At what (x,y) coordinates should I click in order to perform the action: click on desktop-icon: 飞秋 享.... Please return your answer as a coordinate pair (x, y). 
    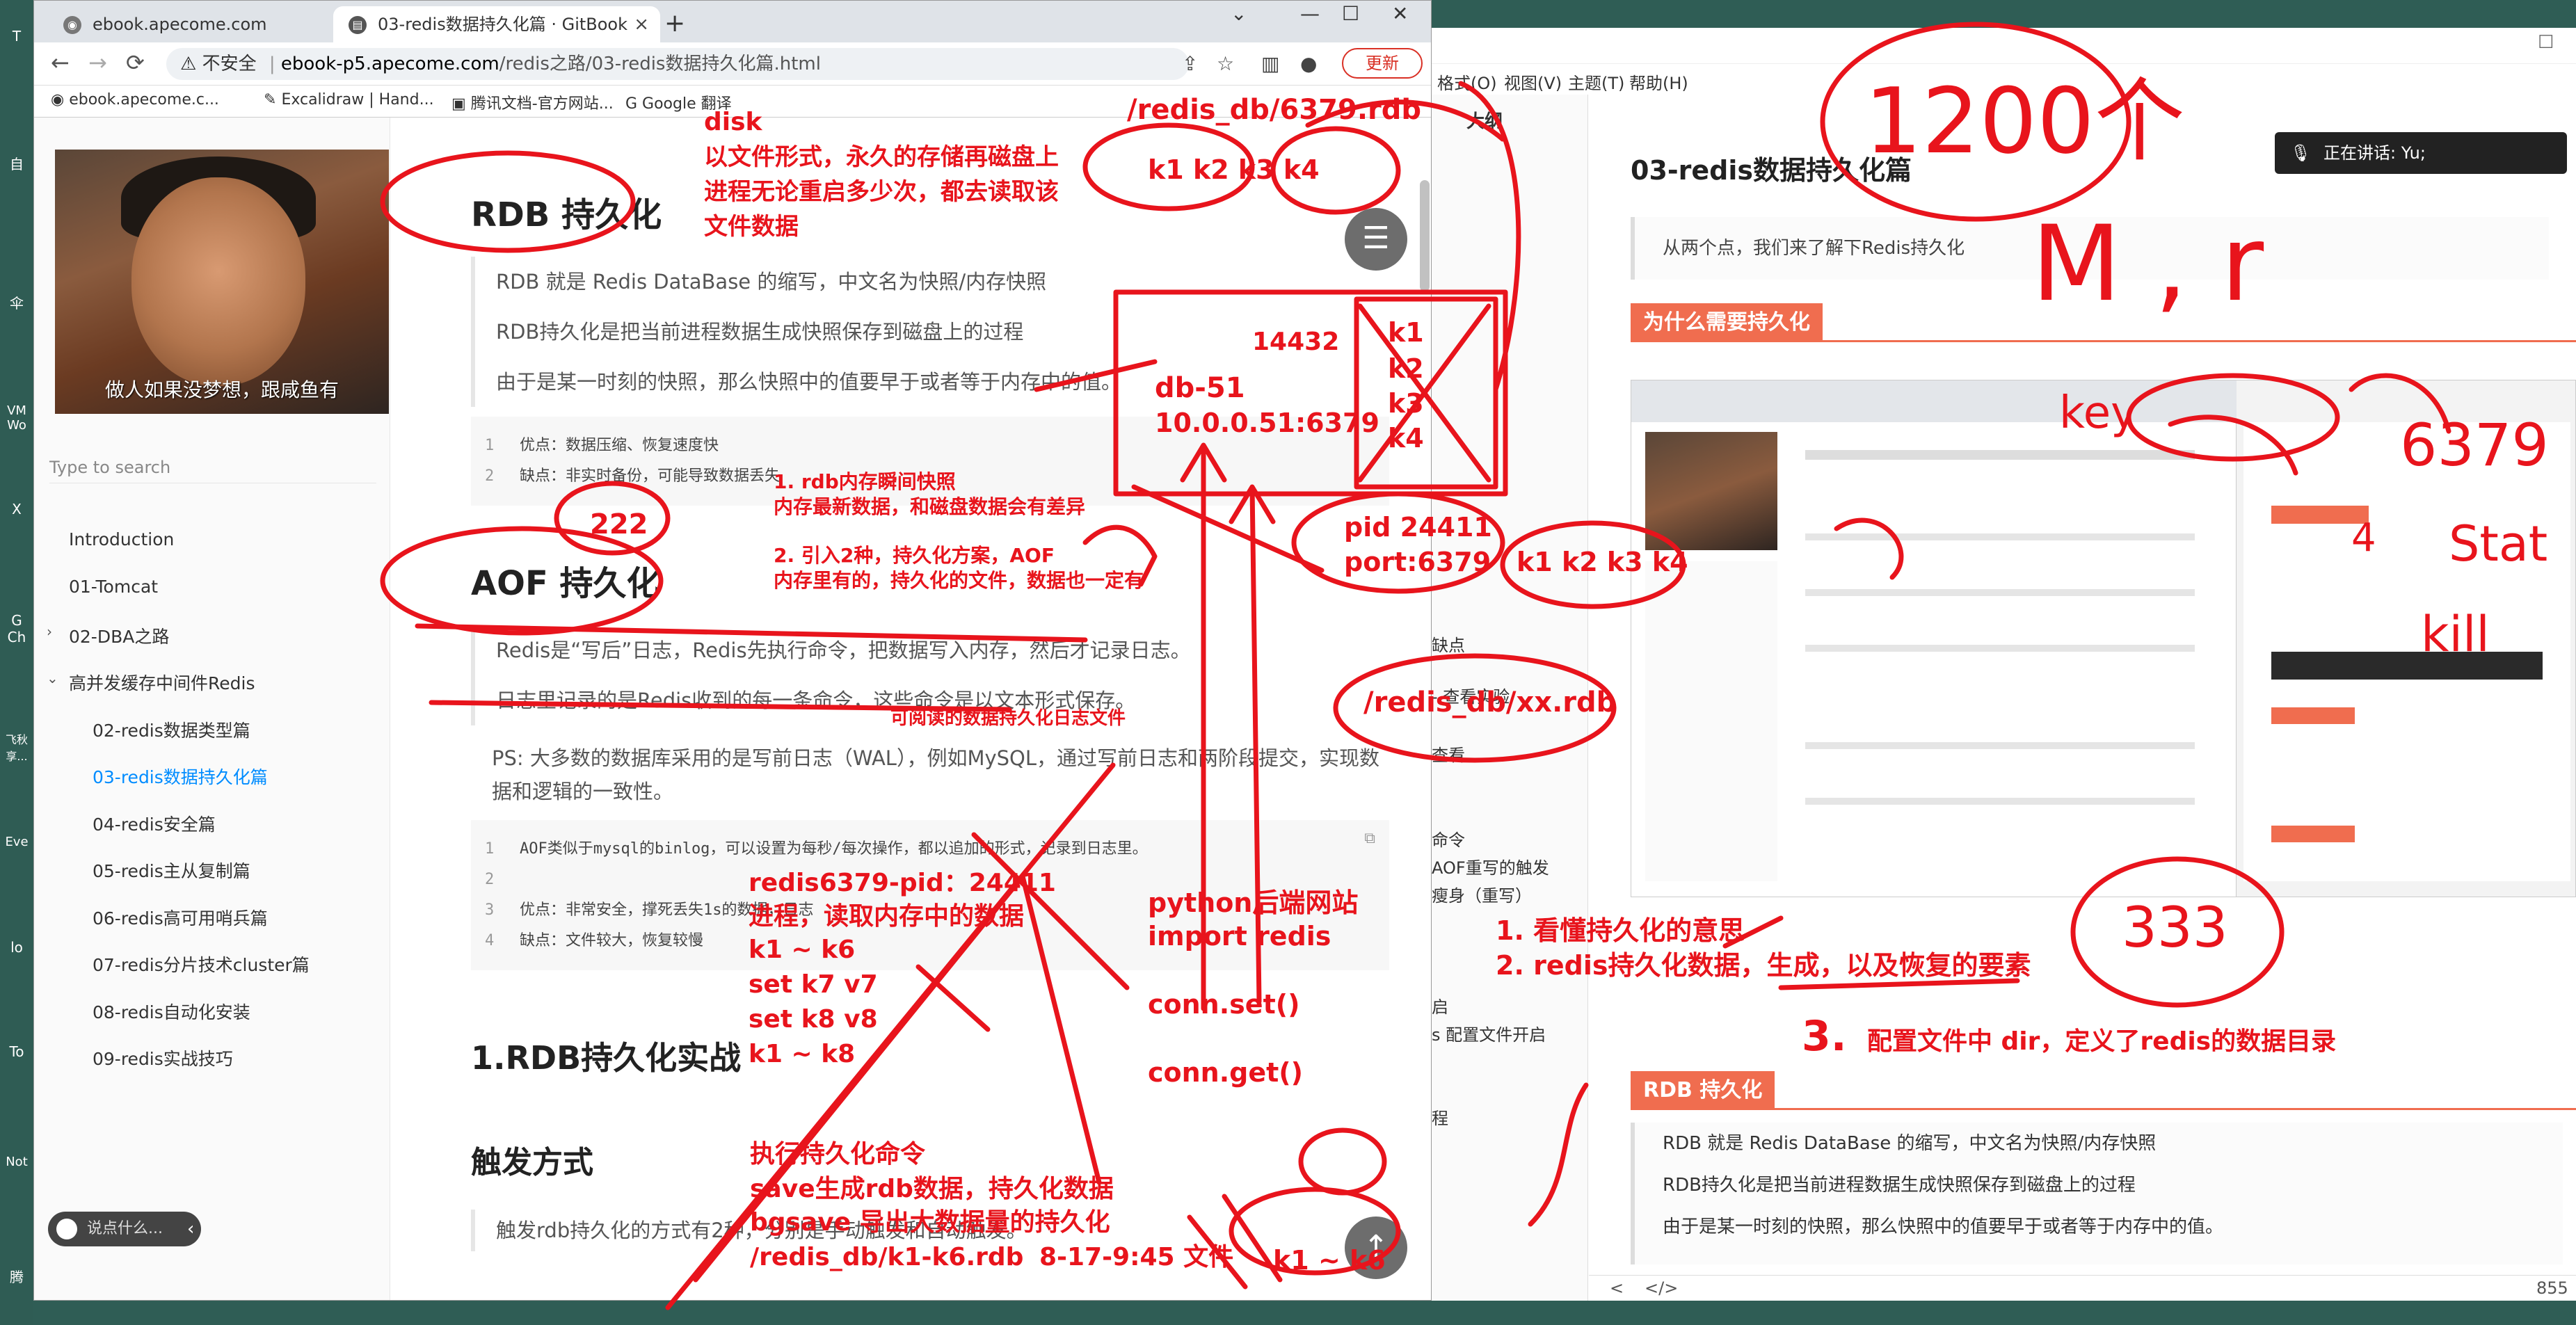
    Looking at the image, I should click on (17, 747).